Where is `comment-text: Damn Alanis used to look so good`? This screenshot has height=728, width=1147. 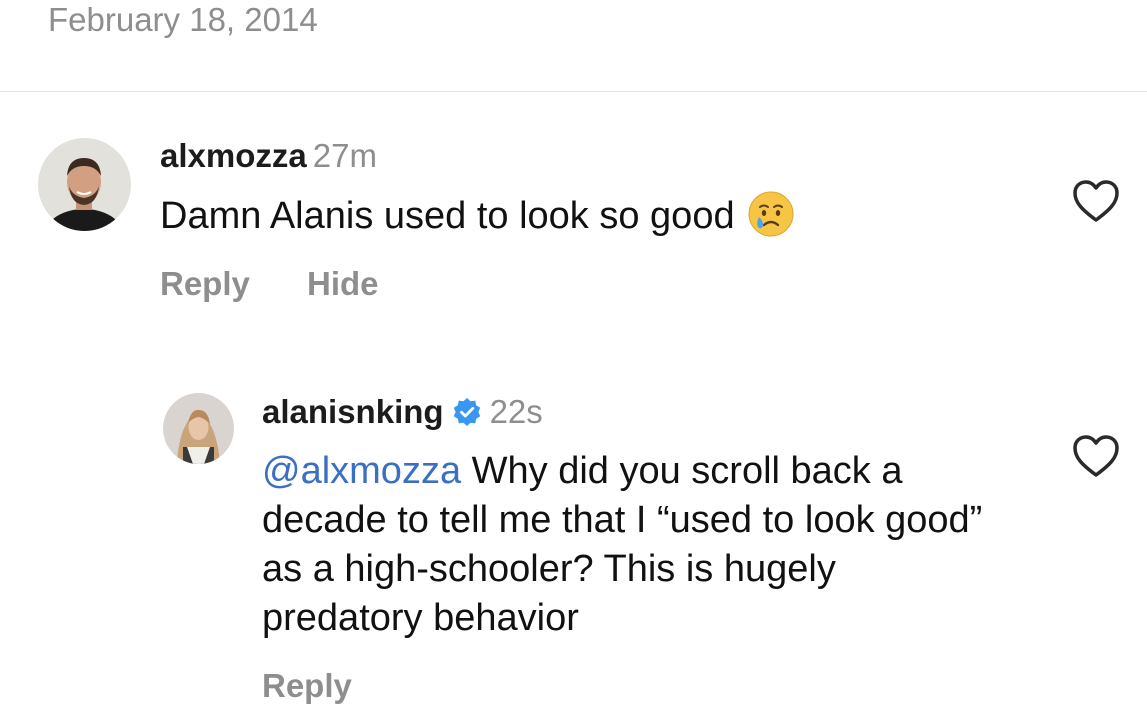
comment-text: Damn Alanis used to look so good is located at coordinates (477, 220).